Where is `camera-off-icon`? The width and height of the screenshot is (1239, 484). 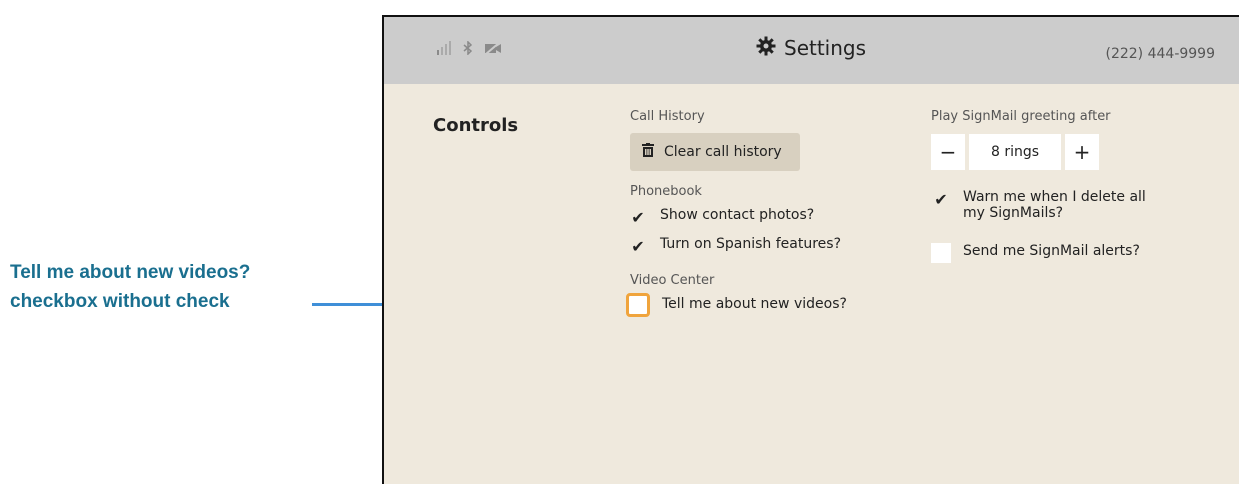
camera-off-icon is located at coordinates (493, 50).